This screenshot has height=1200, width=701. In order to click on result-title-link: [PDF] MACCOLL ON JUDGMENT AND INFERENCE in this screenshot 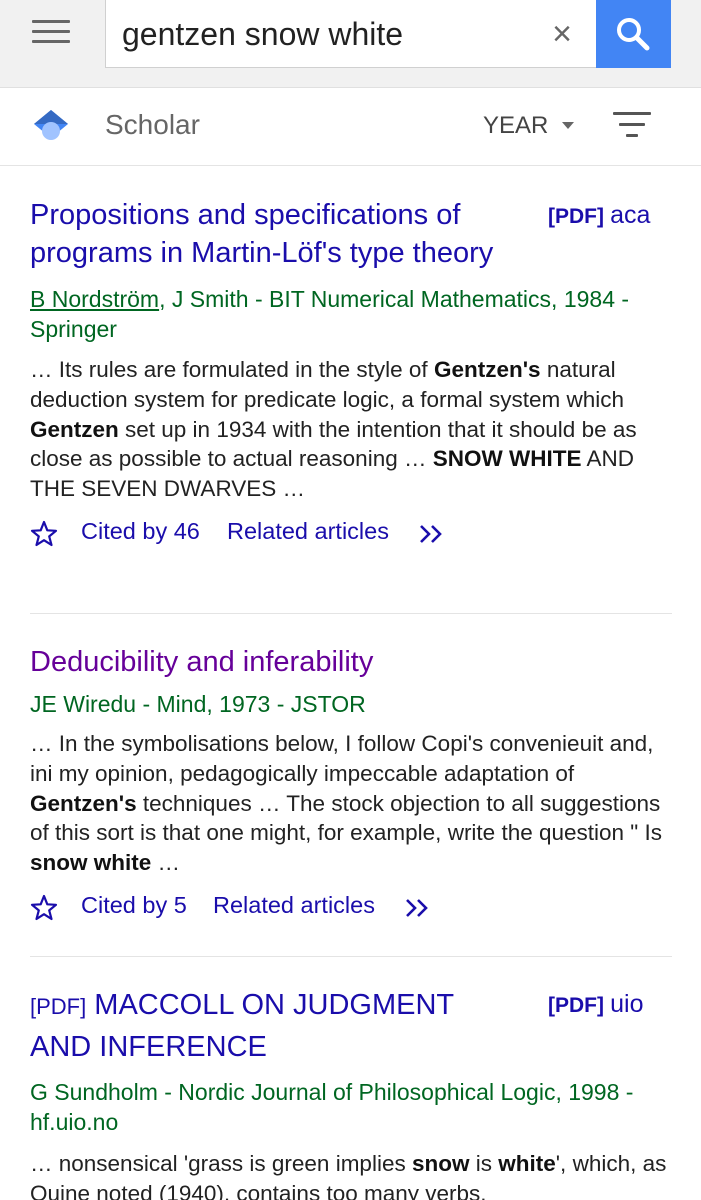, I will do `click(275, 1026)`.